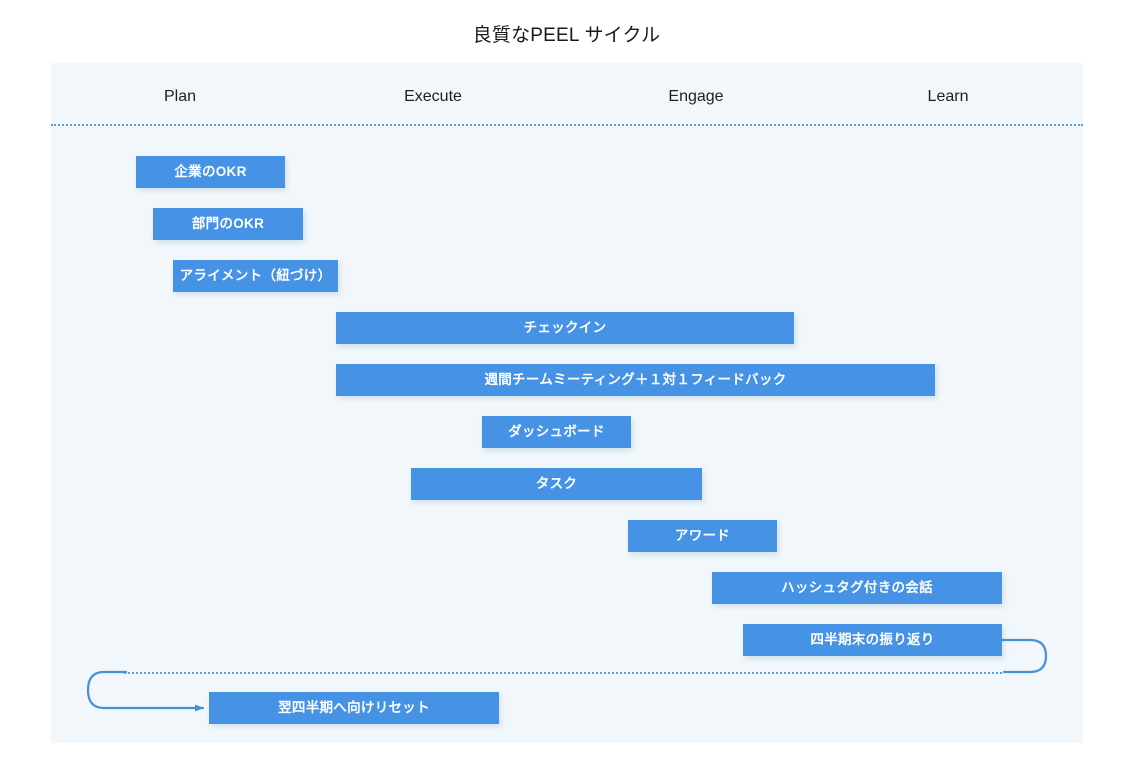 Image resolution: width=1133 pixels, height=782 pixels. I want to click on task-bar-label: 企業のOKR, so click(210, 172).